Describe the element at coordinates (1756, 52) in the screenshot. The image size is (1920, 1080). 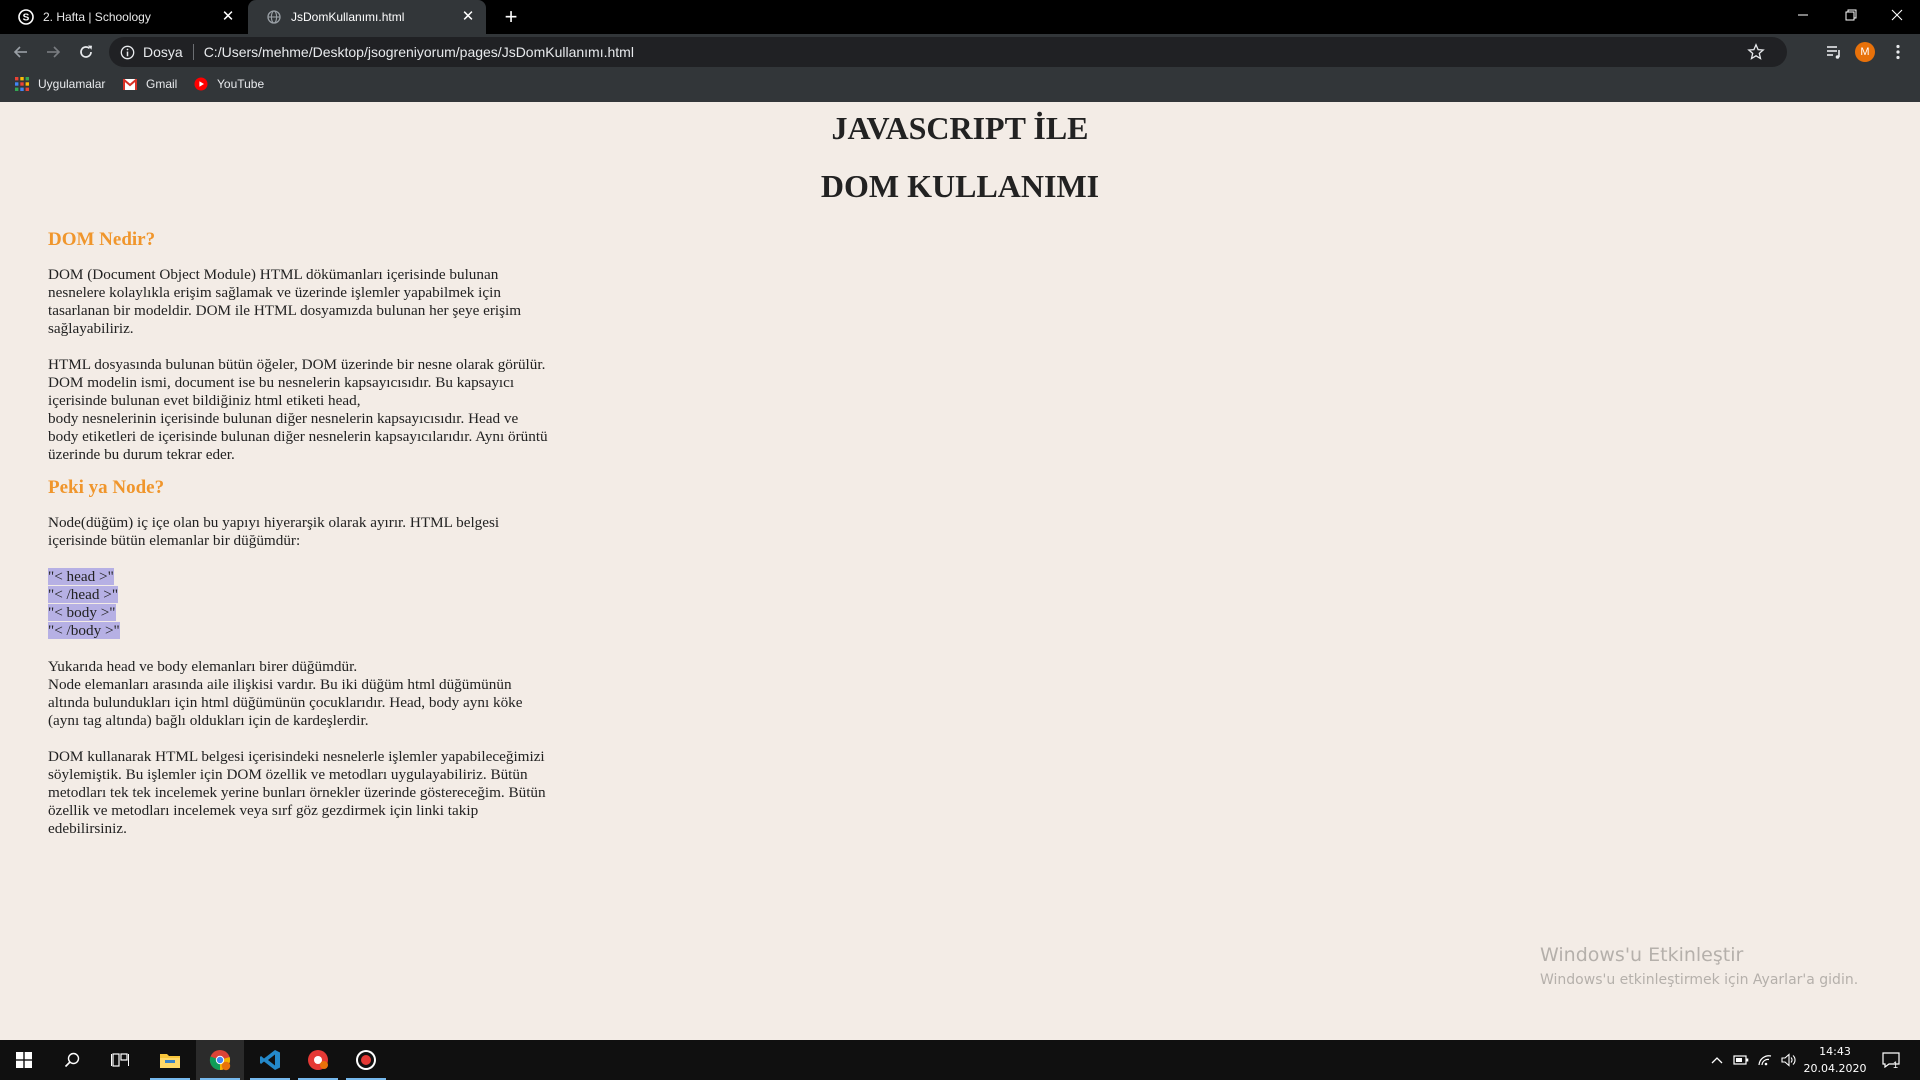
I see `bookmark-star-icon` at that location.